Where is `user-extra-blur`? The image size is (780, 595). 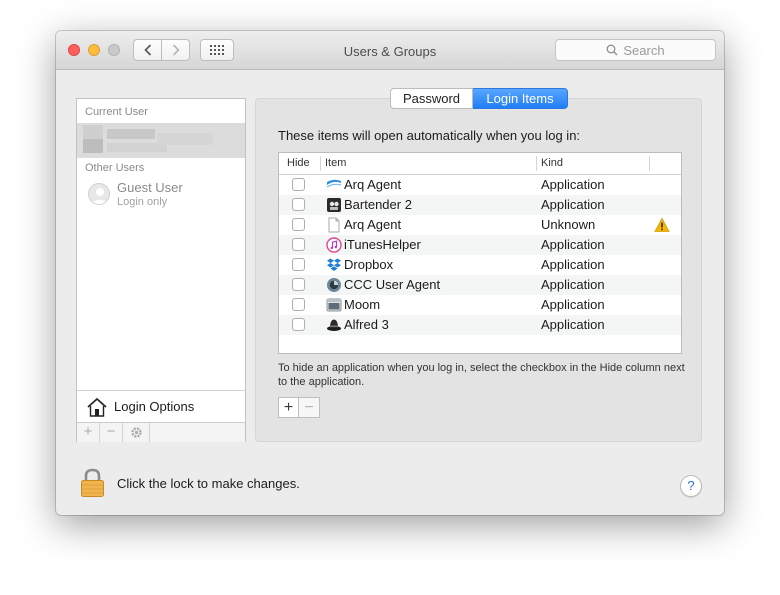
user-extra-blur is located at coordinates (185, 139).